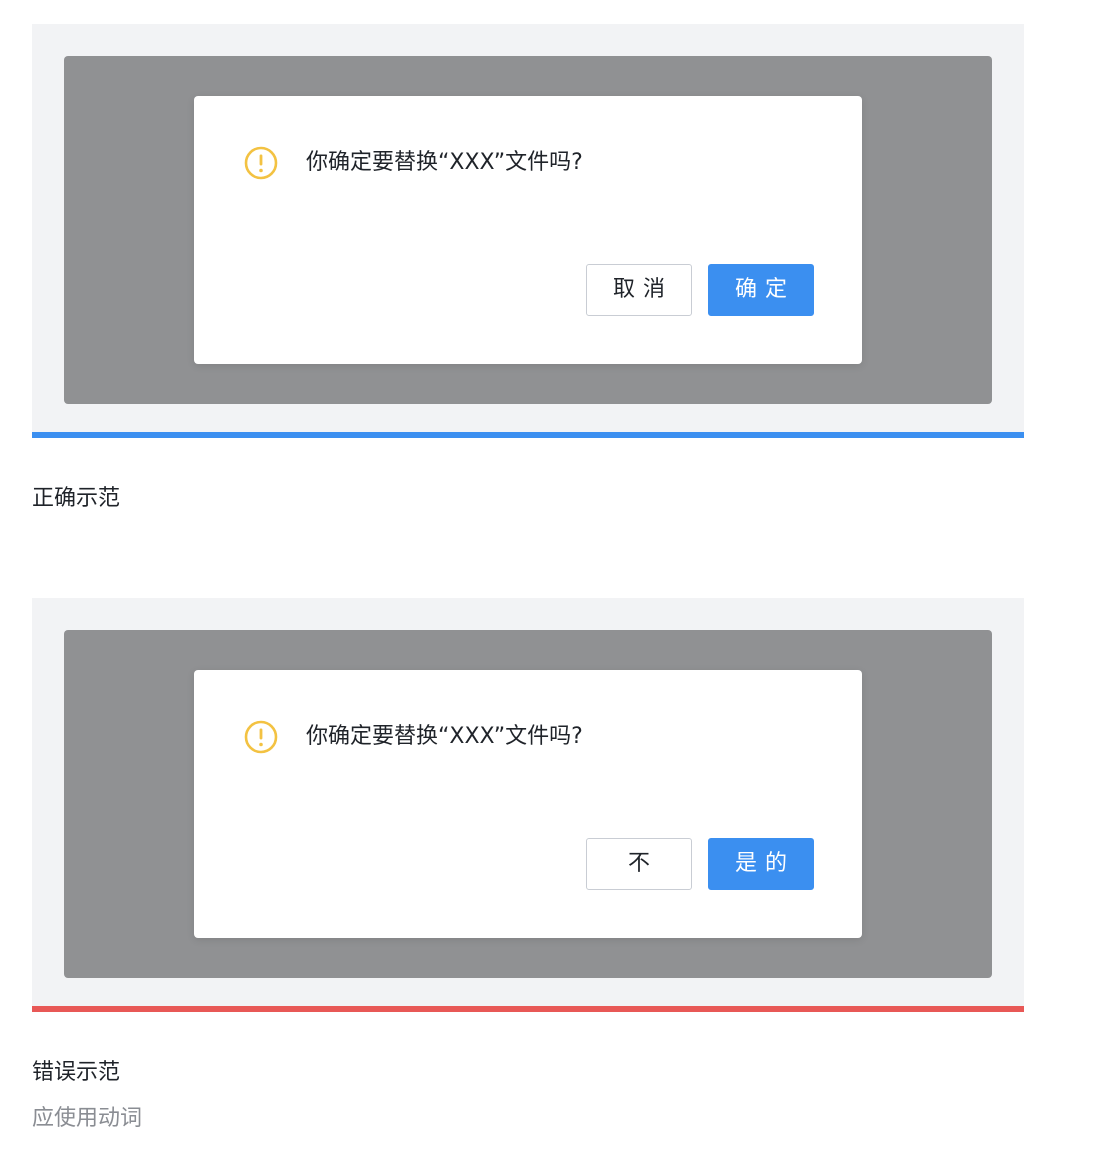 The image size is (1096, 1154). I want to click on example-caption: 正确示范, so click(76, 498).